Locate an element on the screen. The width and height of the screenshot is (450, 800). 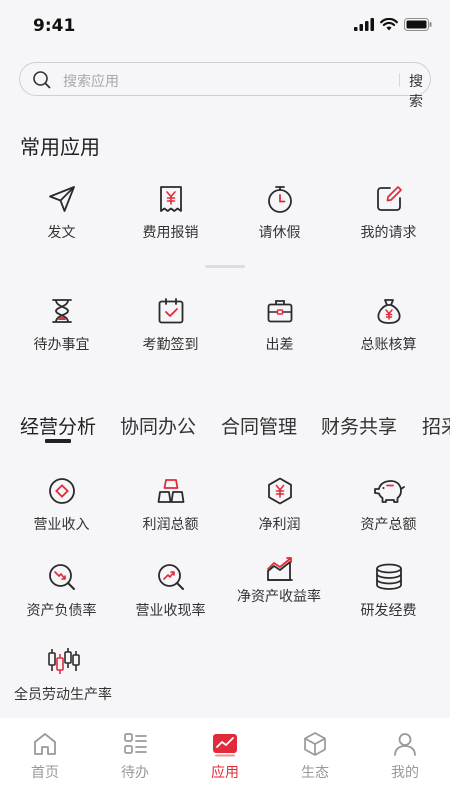
candlestick-icon is located at coordinates (64, 661).